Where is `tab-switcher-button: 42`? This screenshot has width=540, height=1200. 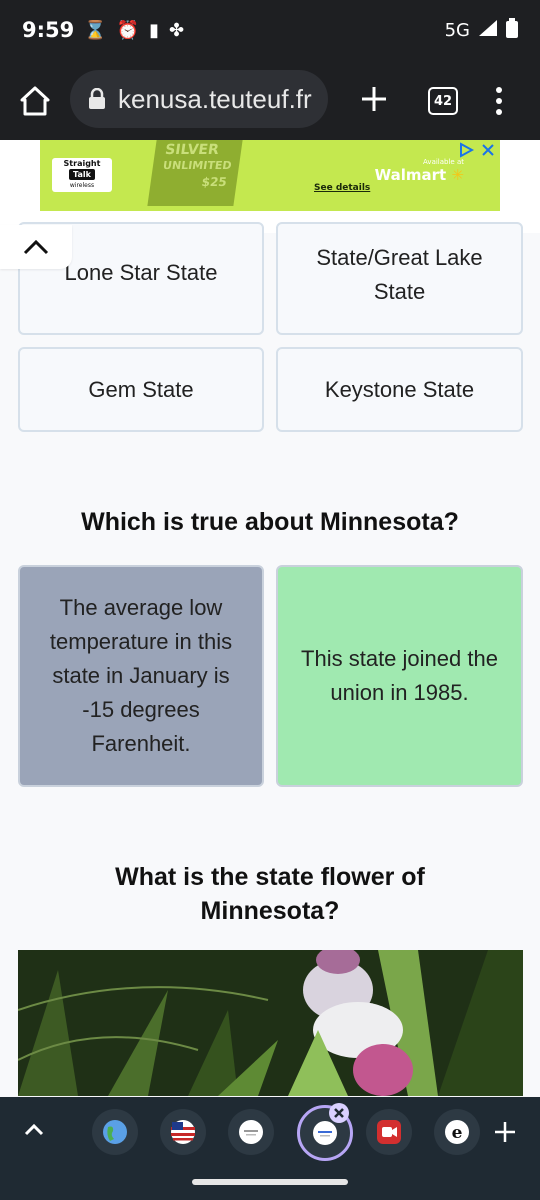
tab-switcher-button: 42 is located at coordinates (443, 101).